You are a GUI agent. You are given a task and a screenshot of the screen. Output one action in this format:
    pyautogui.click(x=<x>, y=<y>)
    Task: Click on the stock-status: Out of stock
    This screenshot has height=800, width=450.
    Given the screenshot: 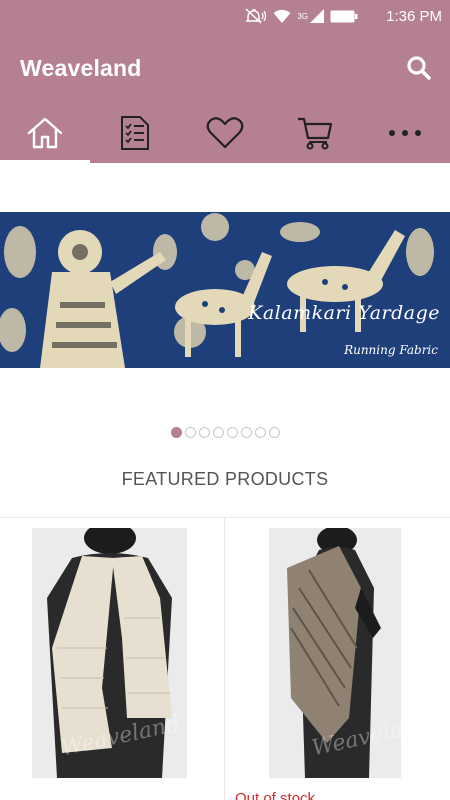 What is the action you would take?
    pyautogui.click(x=275, y=795)
    